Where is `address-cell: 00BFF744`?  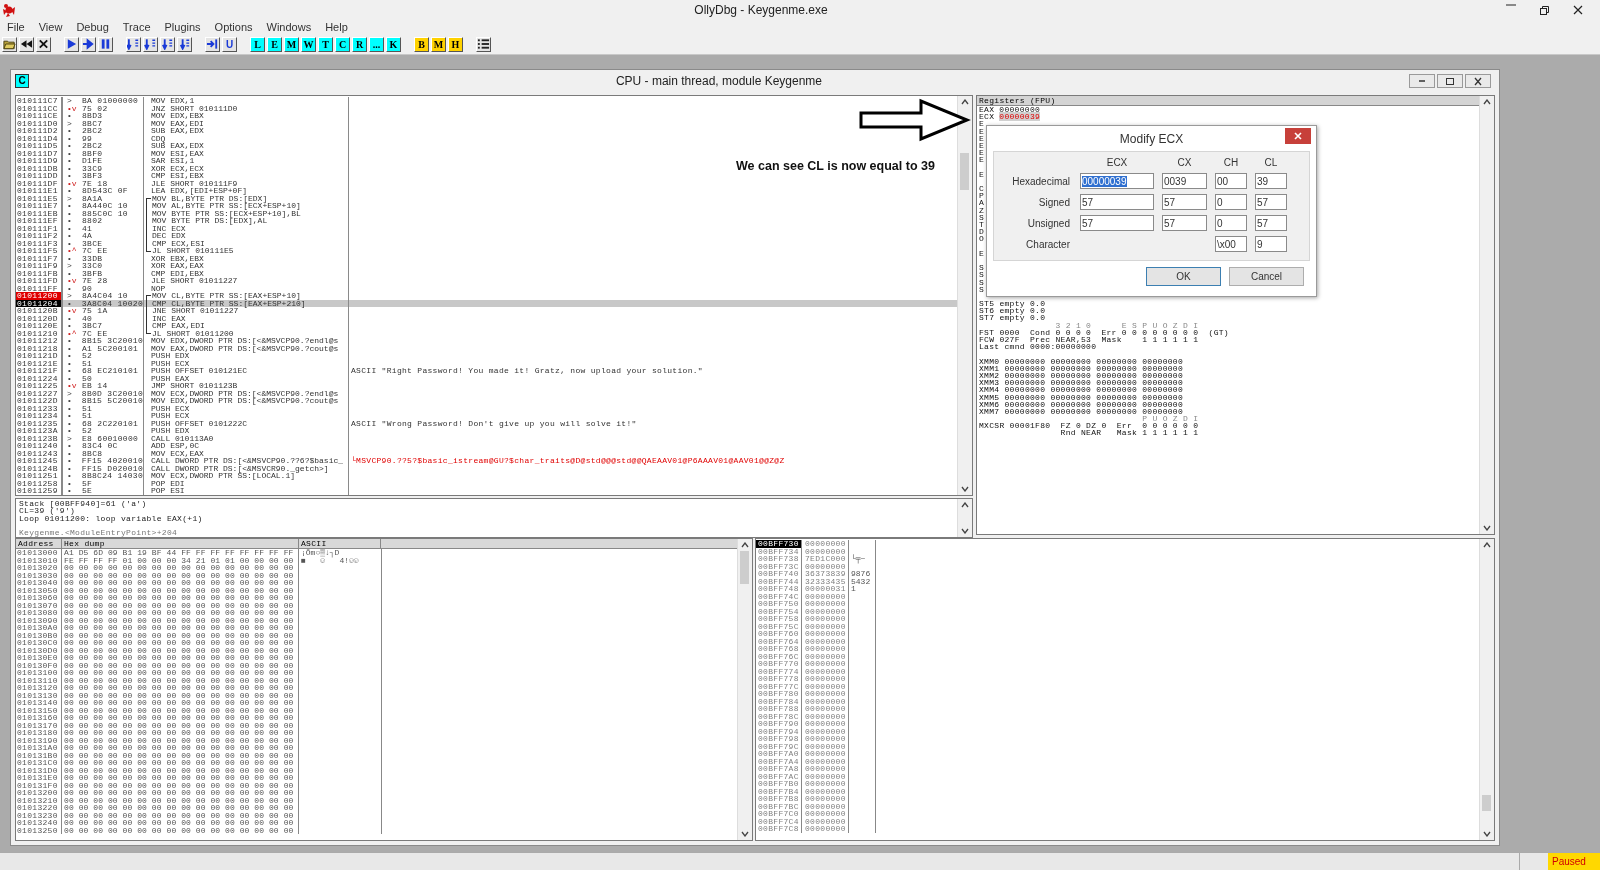 address-cell: 00BFF744 is located at coordinates (779, 581).